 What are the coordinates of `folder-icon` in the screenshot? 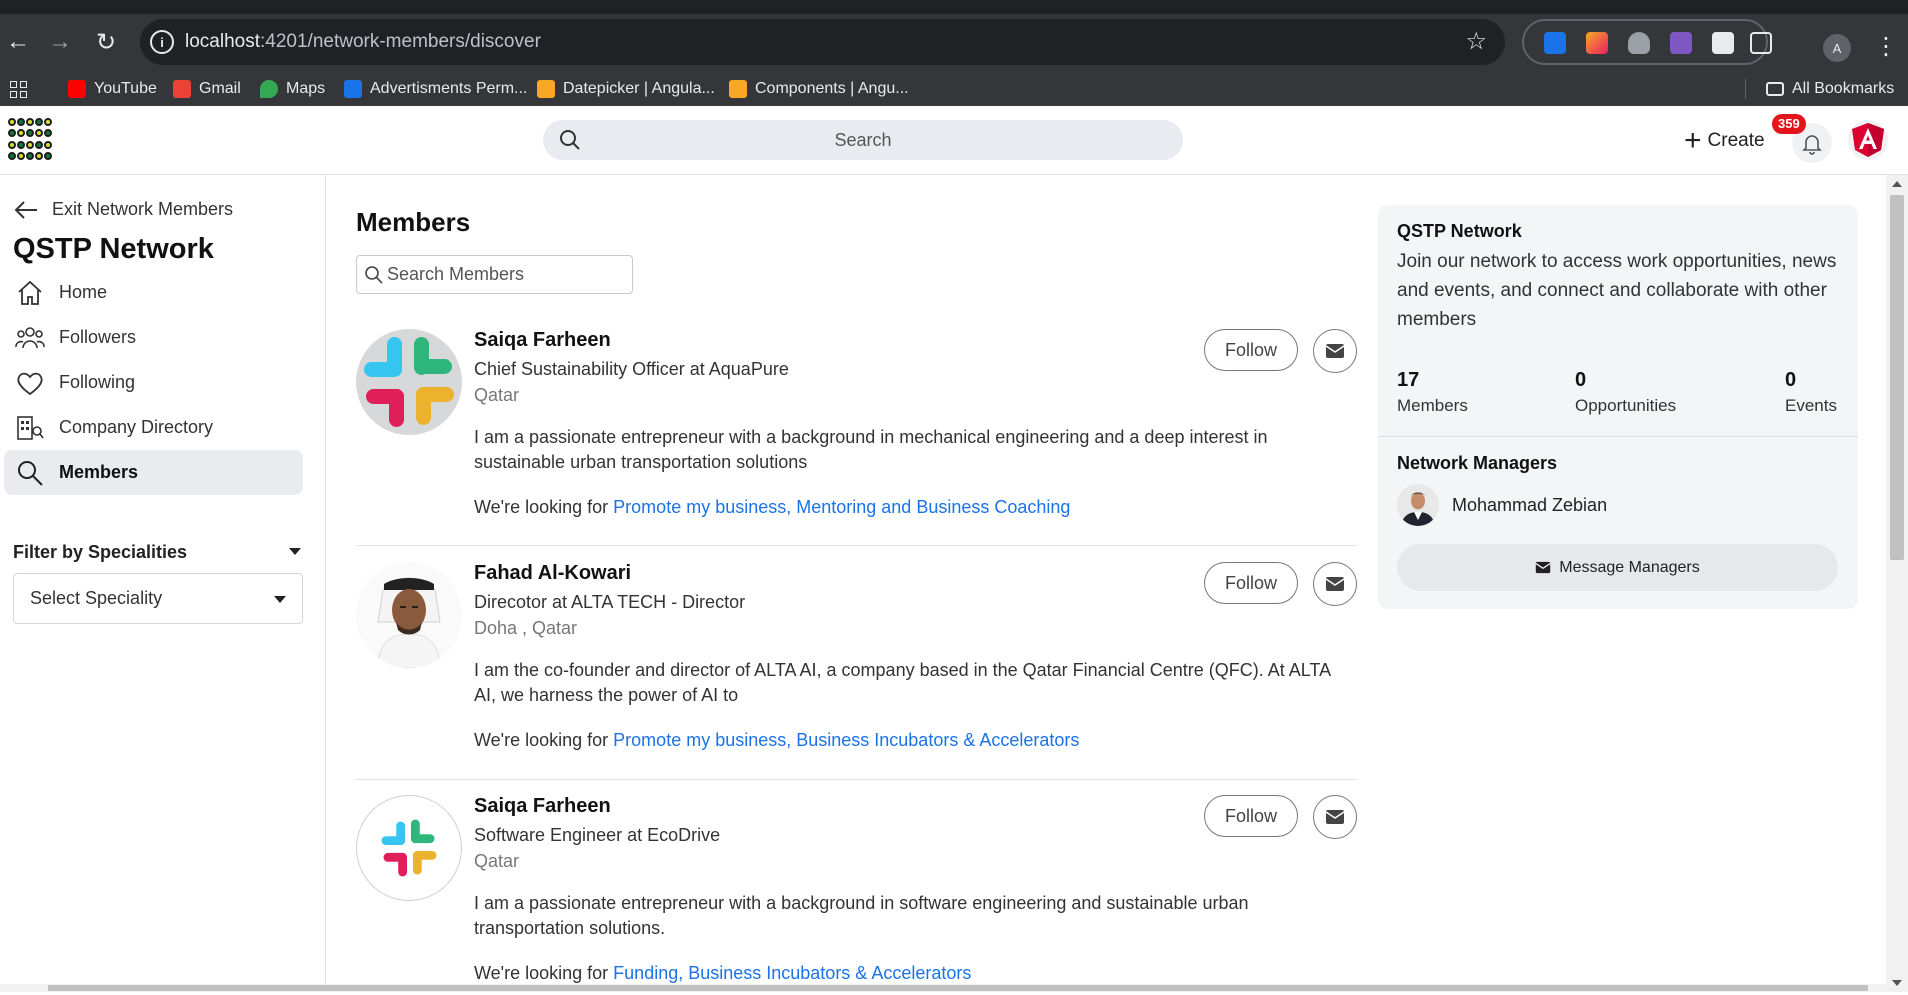 It's located at (1775, 89).